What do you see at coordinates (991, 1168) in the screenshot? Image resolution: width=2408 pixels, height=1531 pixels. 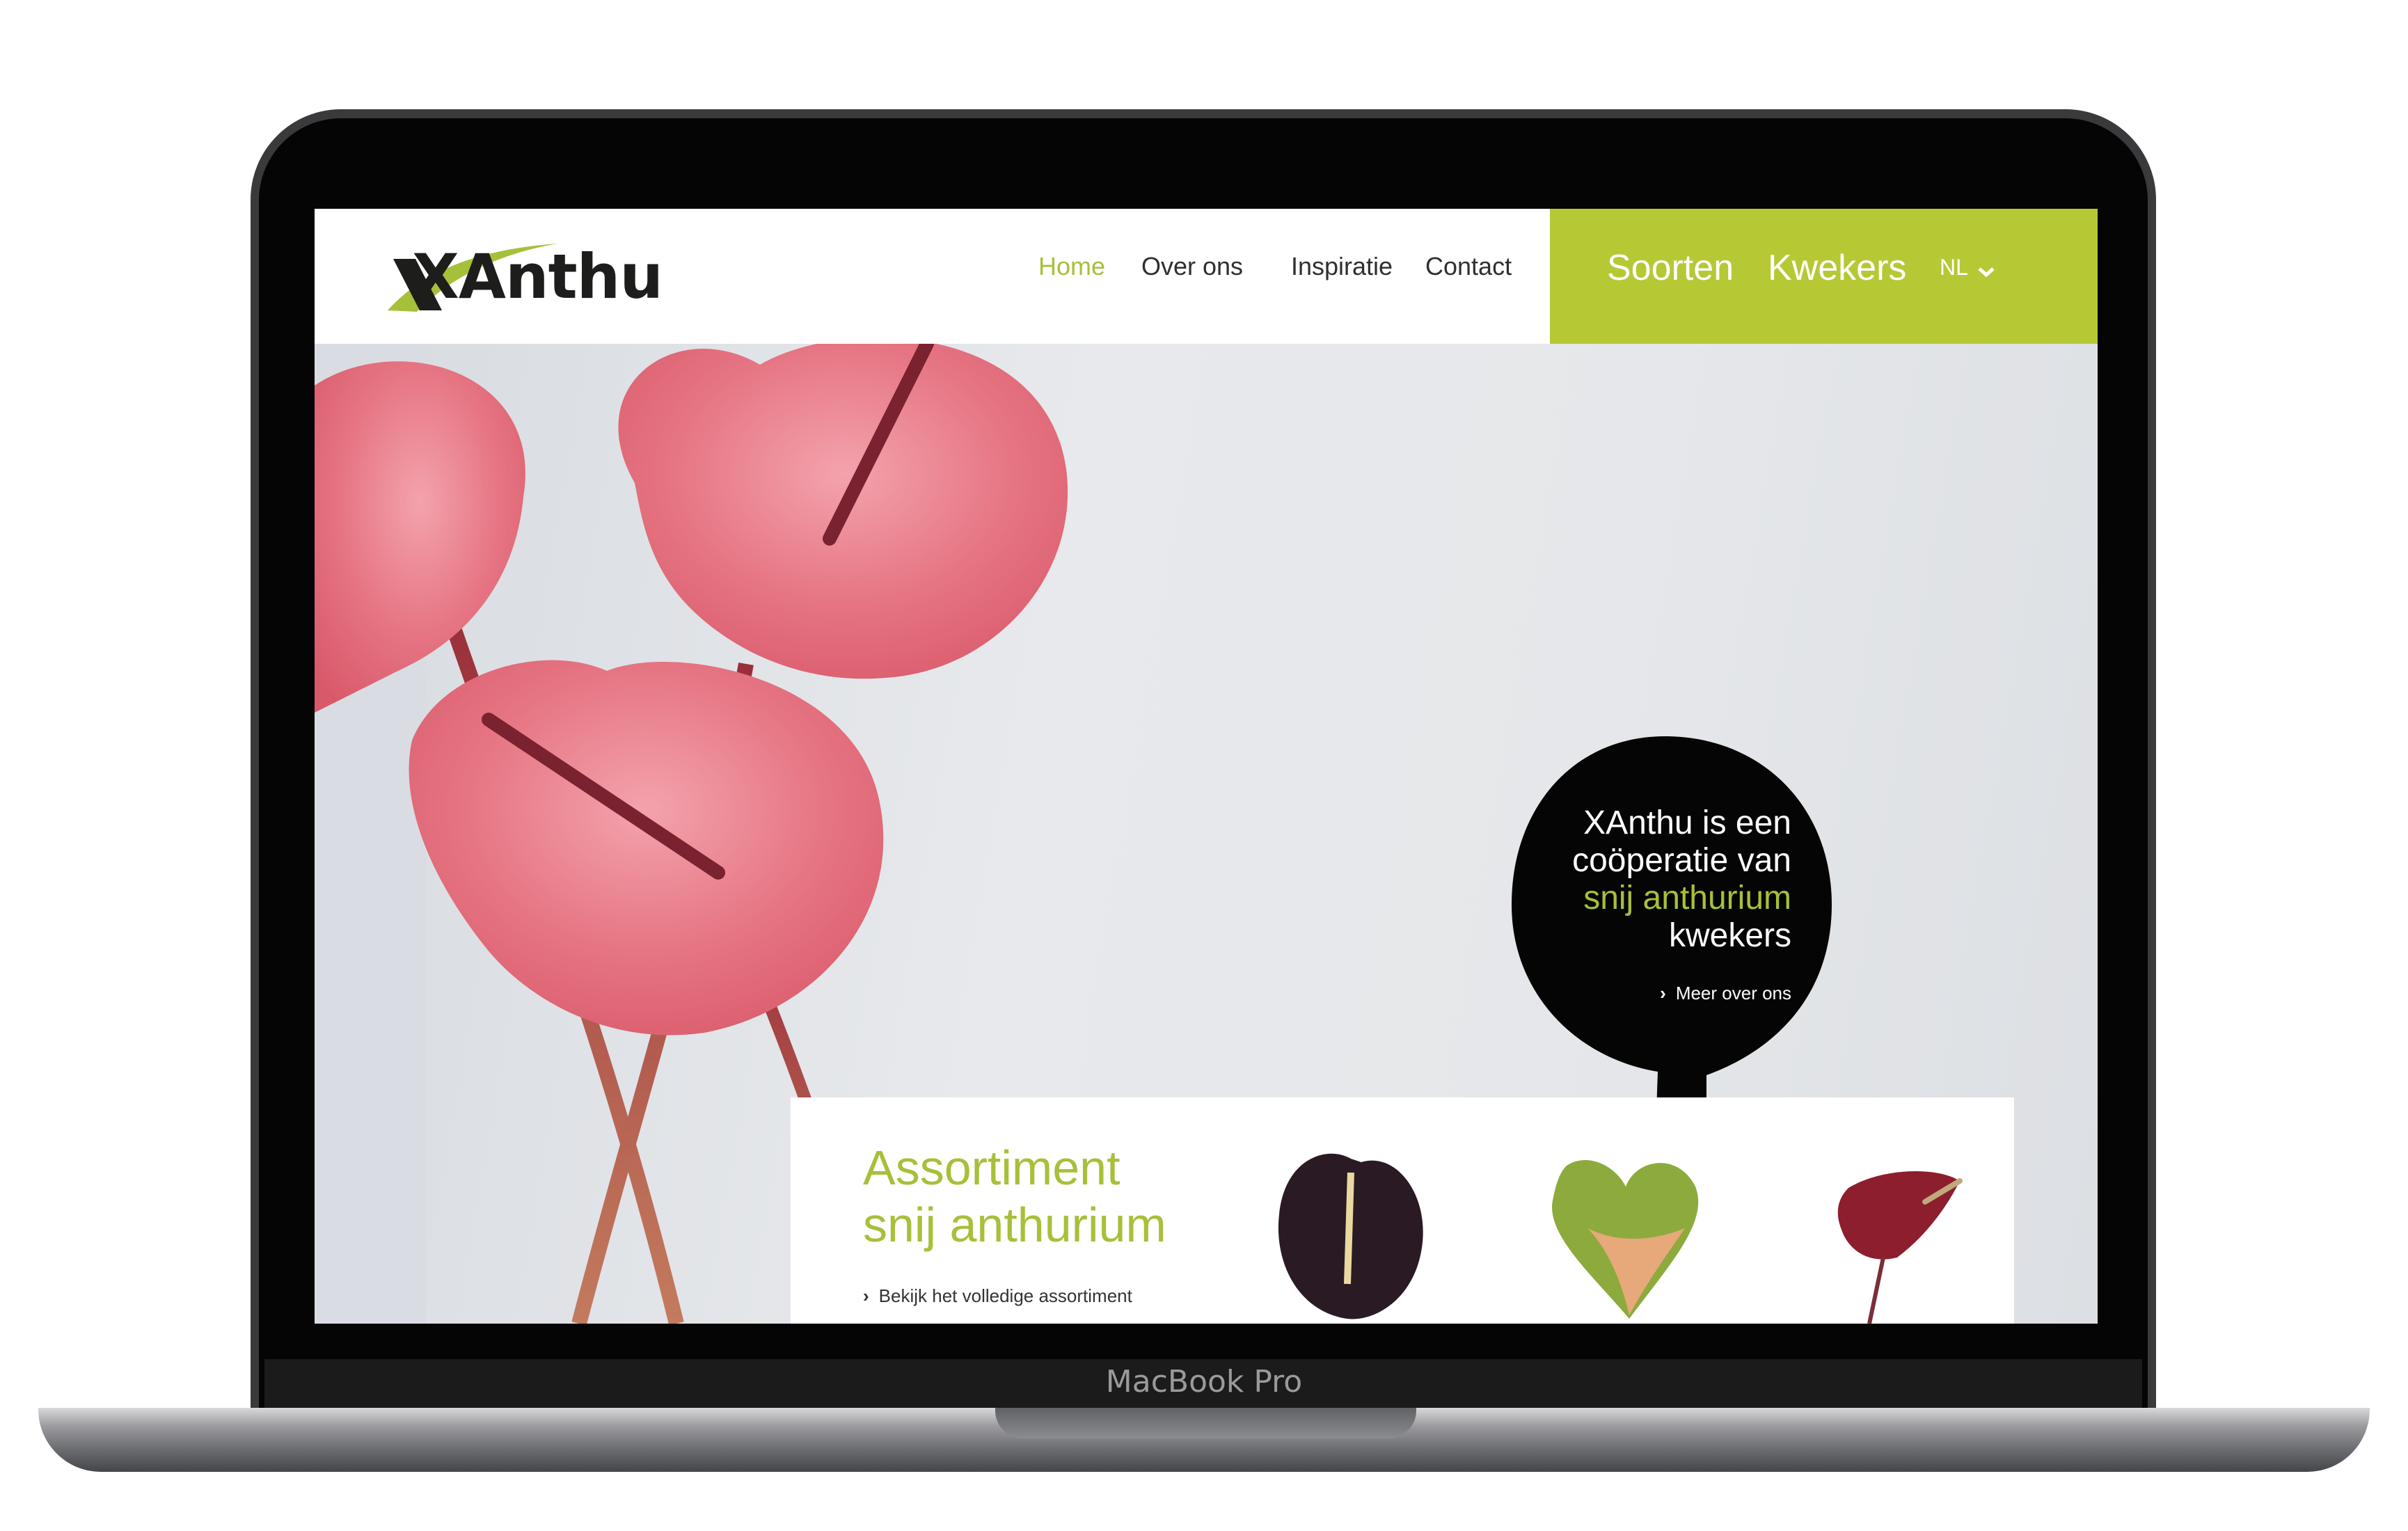 I see `assortment-title-line-1: Assortiment` at bounding box center [991, 1168].